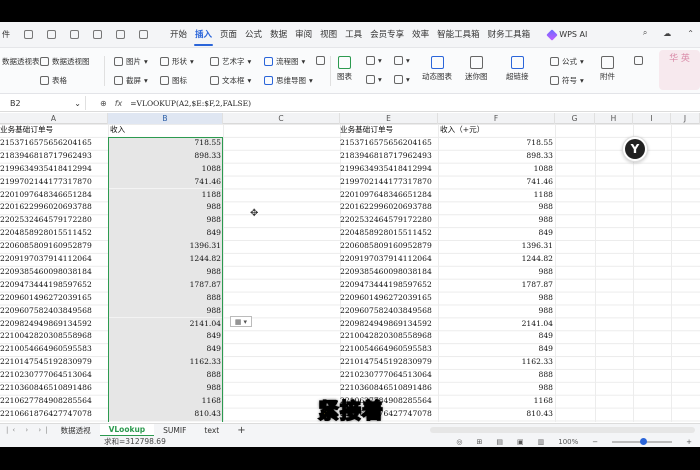  Describe the element at coordinates (496, 259) in the screenshot. I see `cell-income-f: 1244.82` at that location.